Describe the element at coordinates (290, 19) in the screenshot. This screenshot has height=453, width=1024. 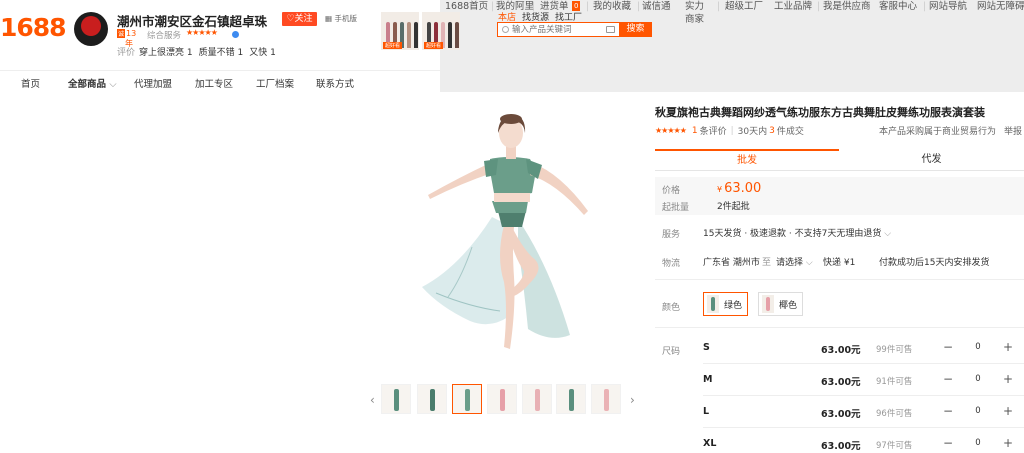
I see `heart-icon: ♡` at that location.